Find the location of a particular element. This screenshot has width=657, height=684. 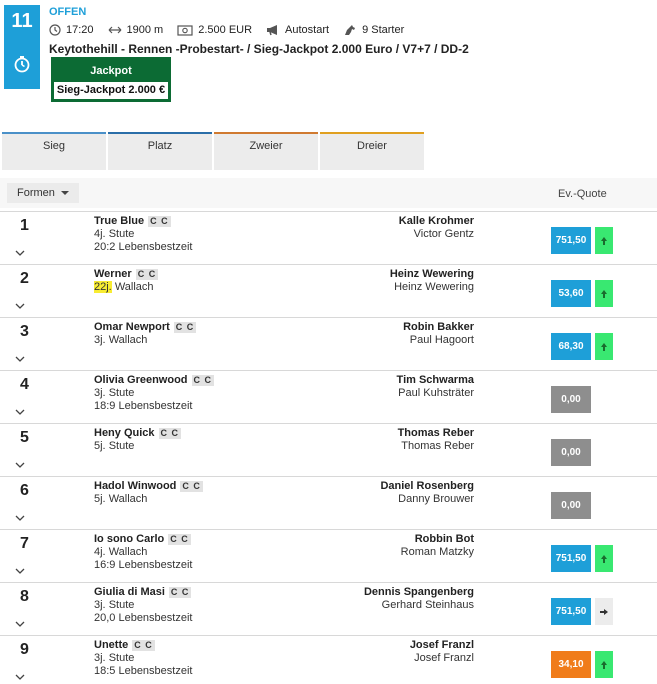

trainer-name: Paul Hagoort is located at coordinates (441, 340).